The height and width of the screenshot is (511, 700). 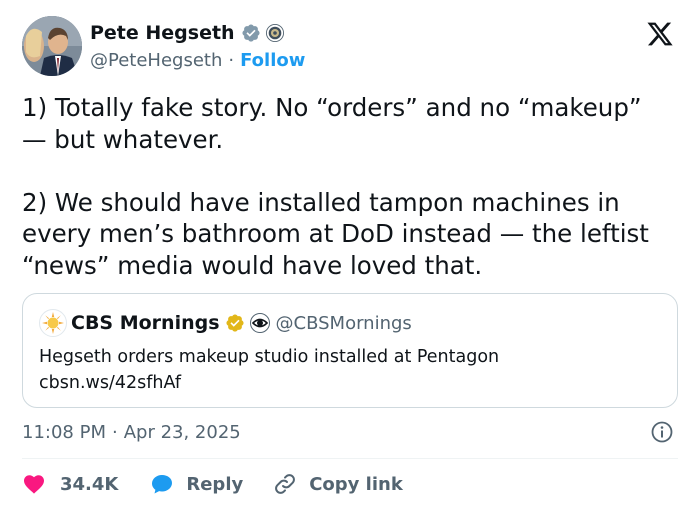 What do you see at coordinates (660, 34) in the screenshot?
I see `x-logo-icon` at bounding box center [660, 34].